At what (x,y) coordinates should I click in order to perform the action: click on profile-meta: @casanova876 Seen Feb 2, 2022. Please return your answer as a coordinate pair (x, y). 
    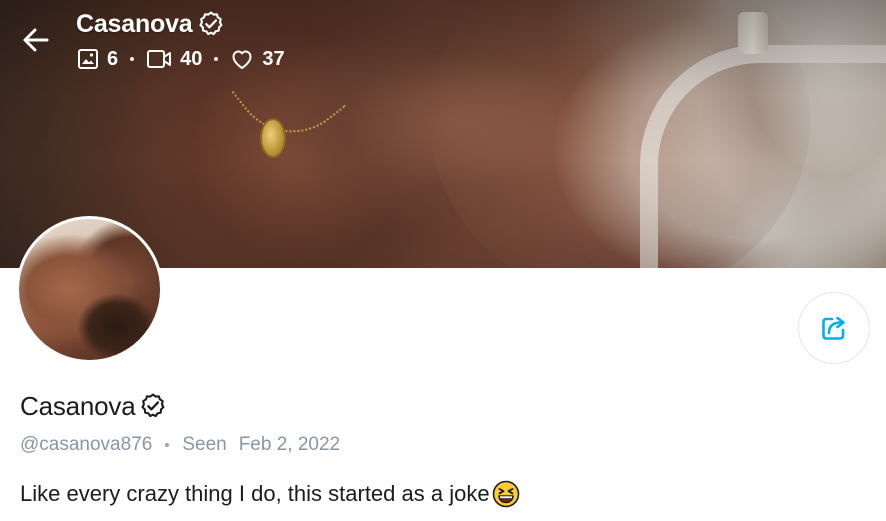
    Looking at the image, I should click on (180, 445).